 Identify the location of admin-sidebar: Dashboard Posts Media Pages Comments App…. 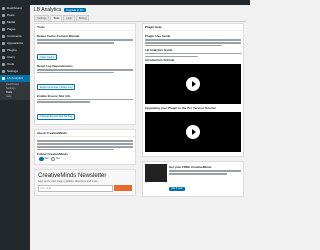
(15, 127).